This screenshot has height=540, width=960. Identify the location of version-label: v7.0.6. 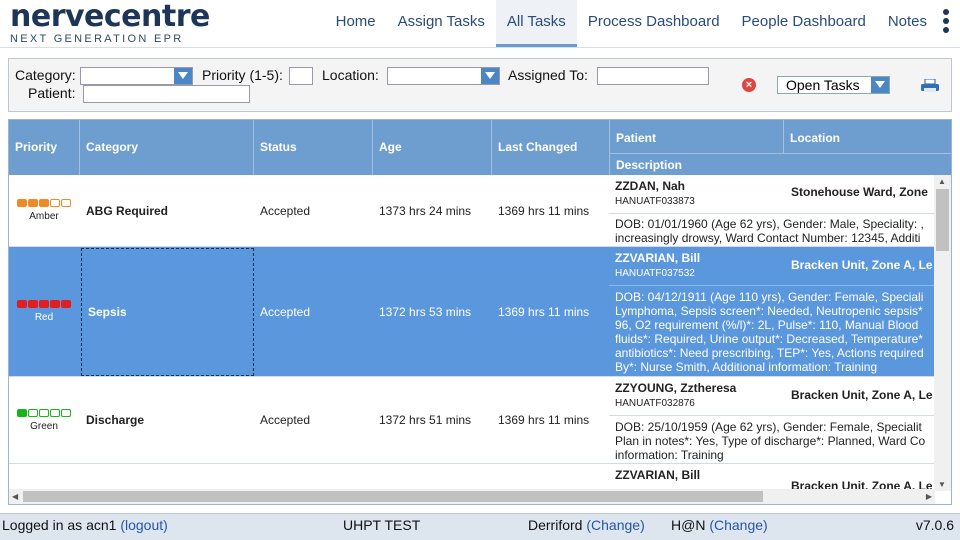
(934, 525).